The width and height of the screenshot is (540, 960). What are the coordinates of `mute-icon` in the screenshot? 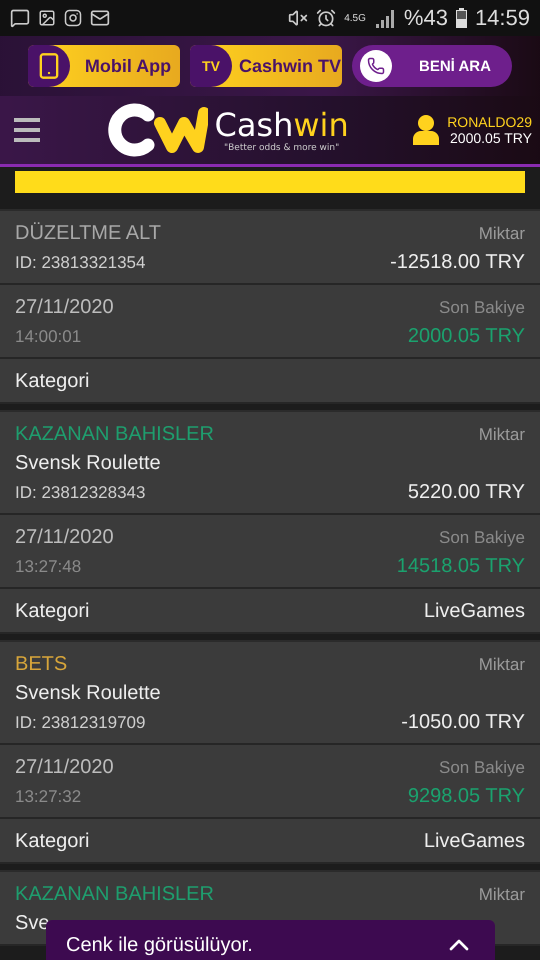 It's located at (298, 18).